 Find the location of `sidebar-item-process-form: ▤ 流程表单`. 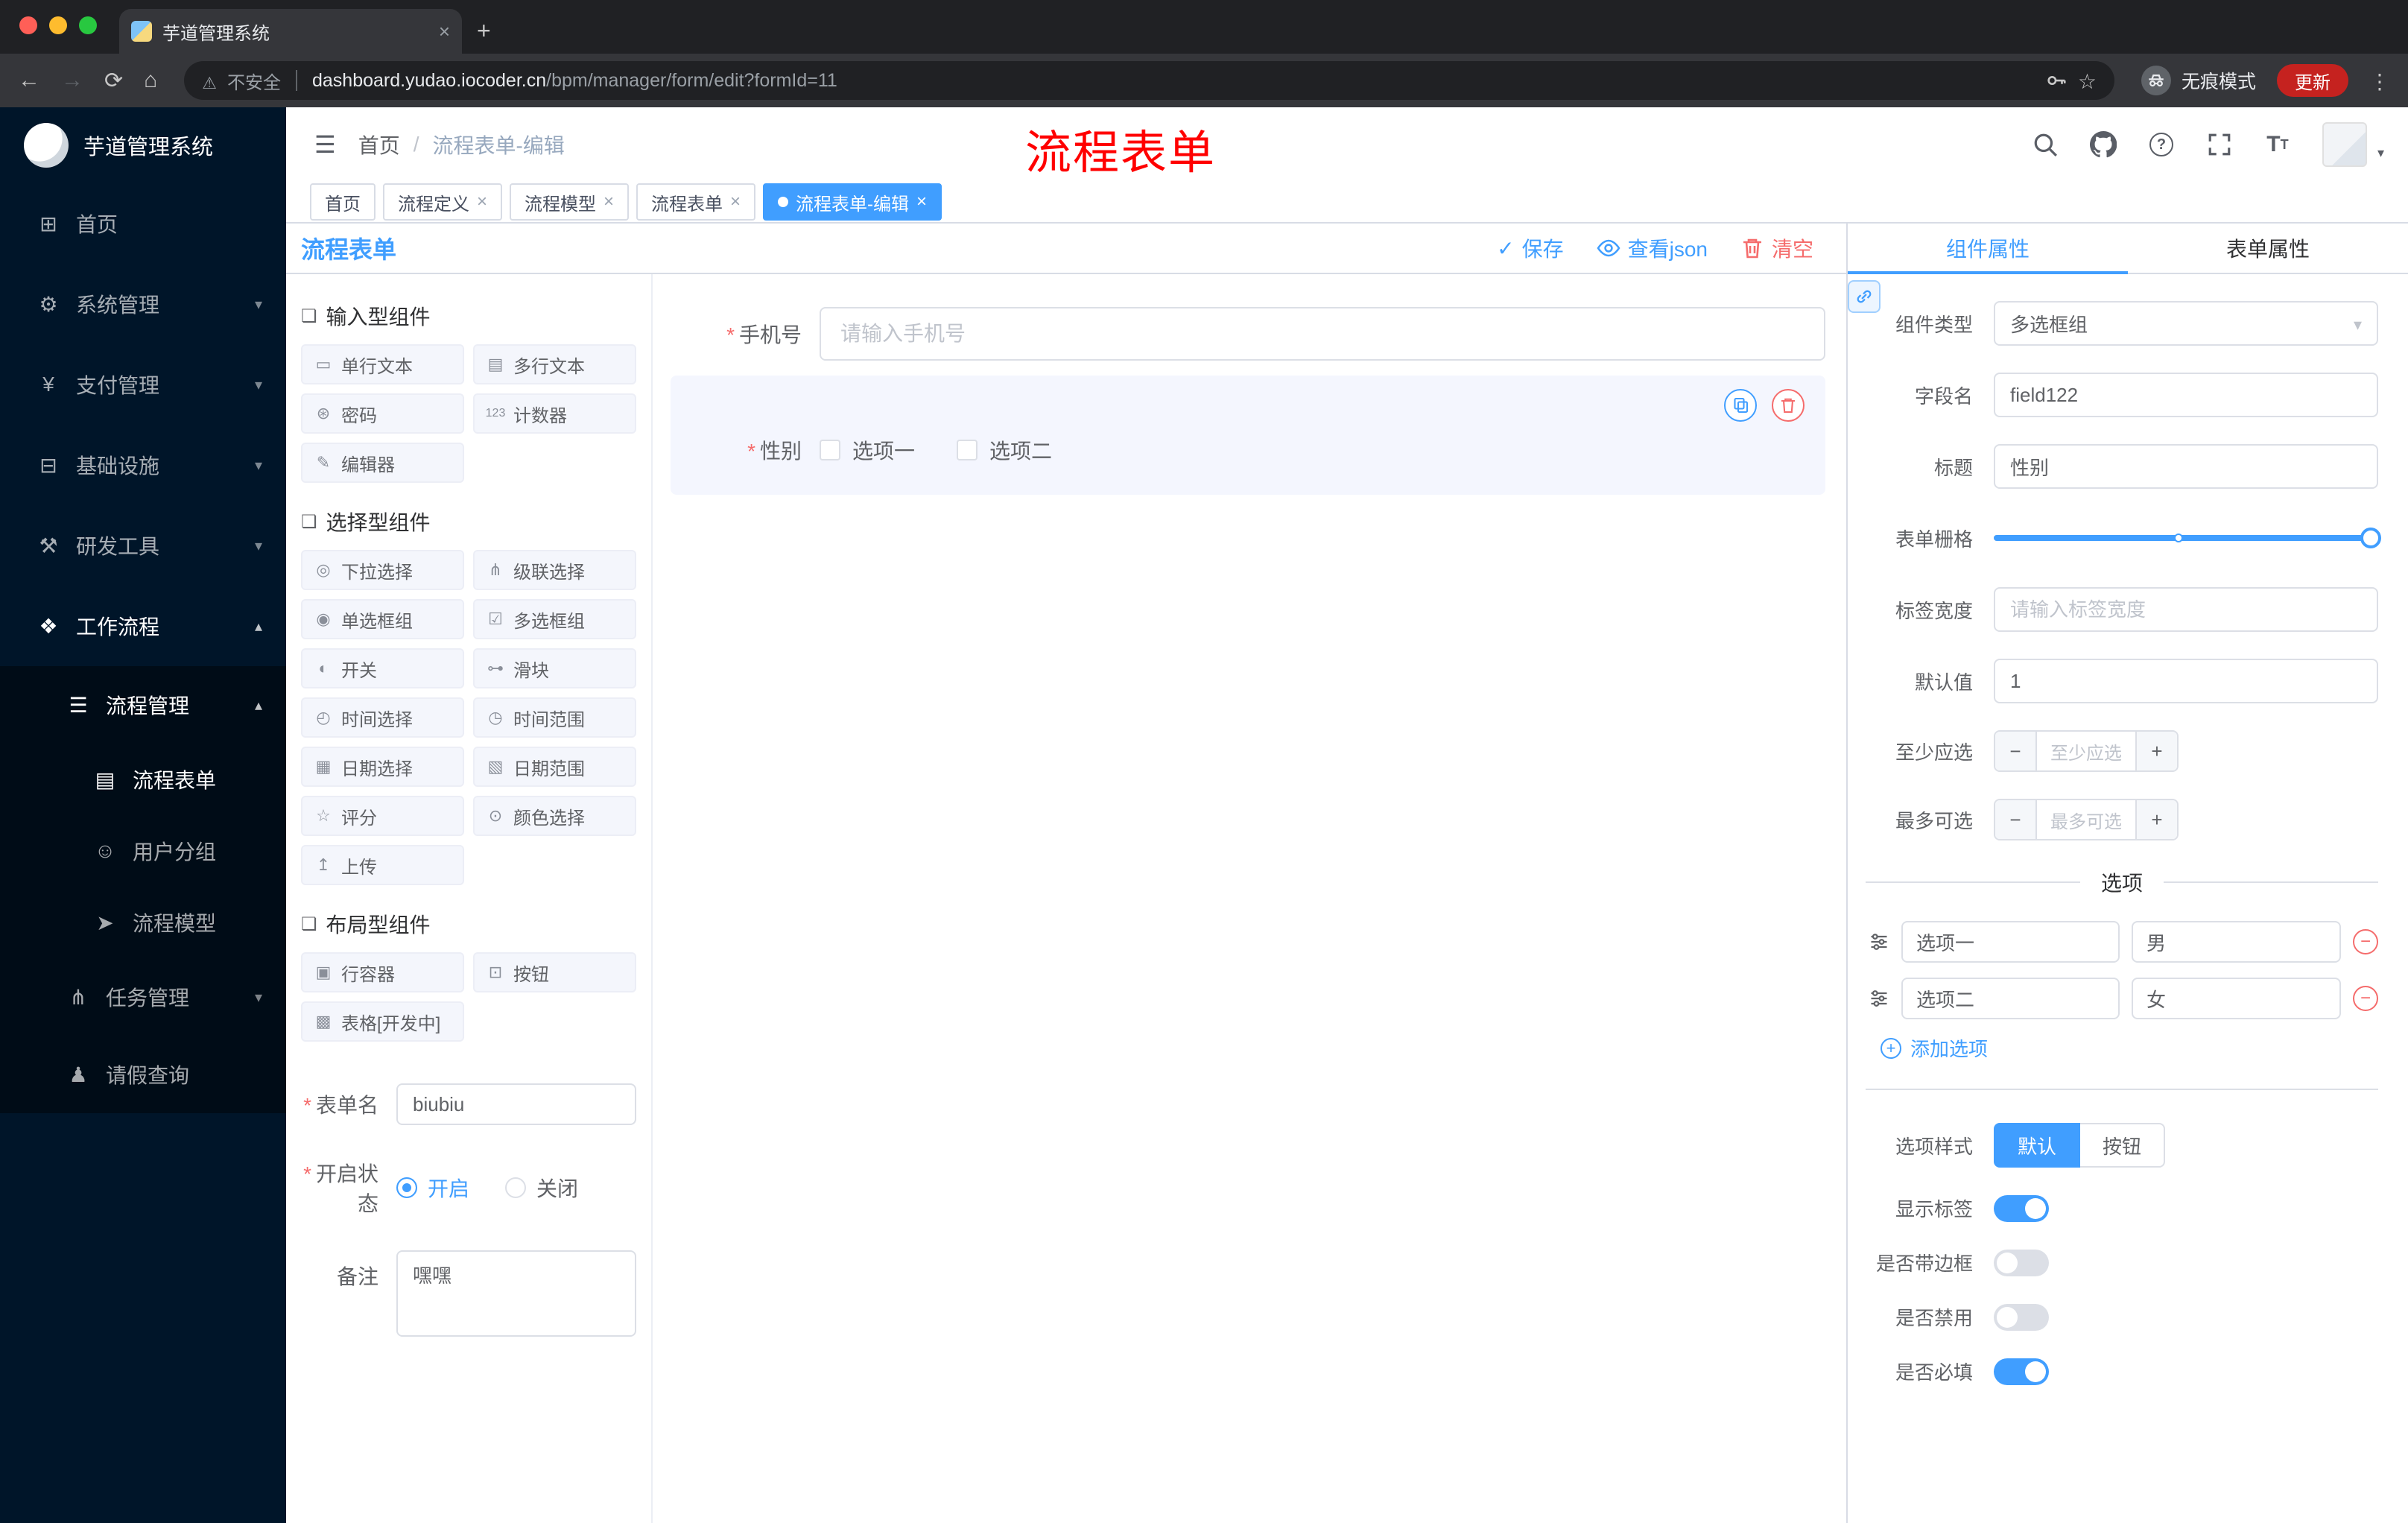

sidebar-item-process-form: ▤ 流程表单 is located at coordinates (143, 779).